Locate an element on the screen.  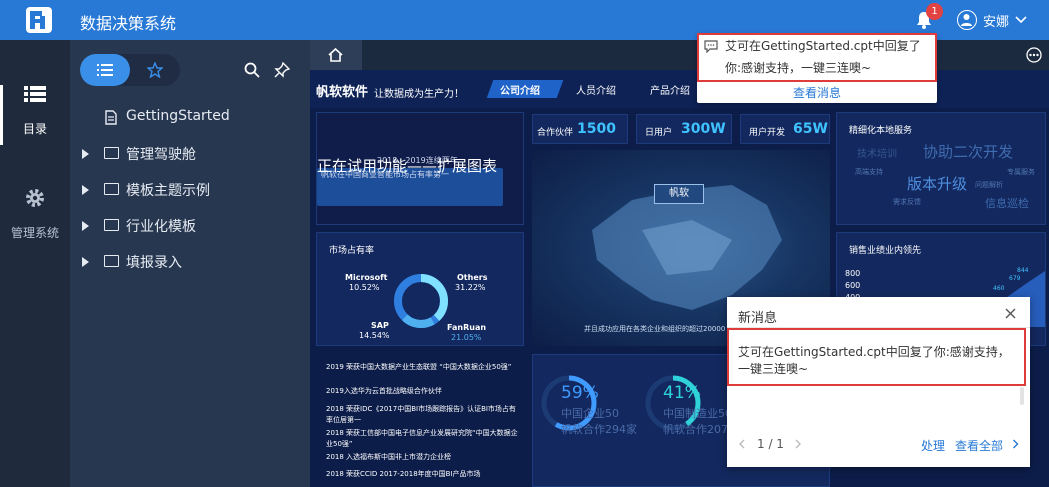
app-logo is located at coordinates (39, 20).